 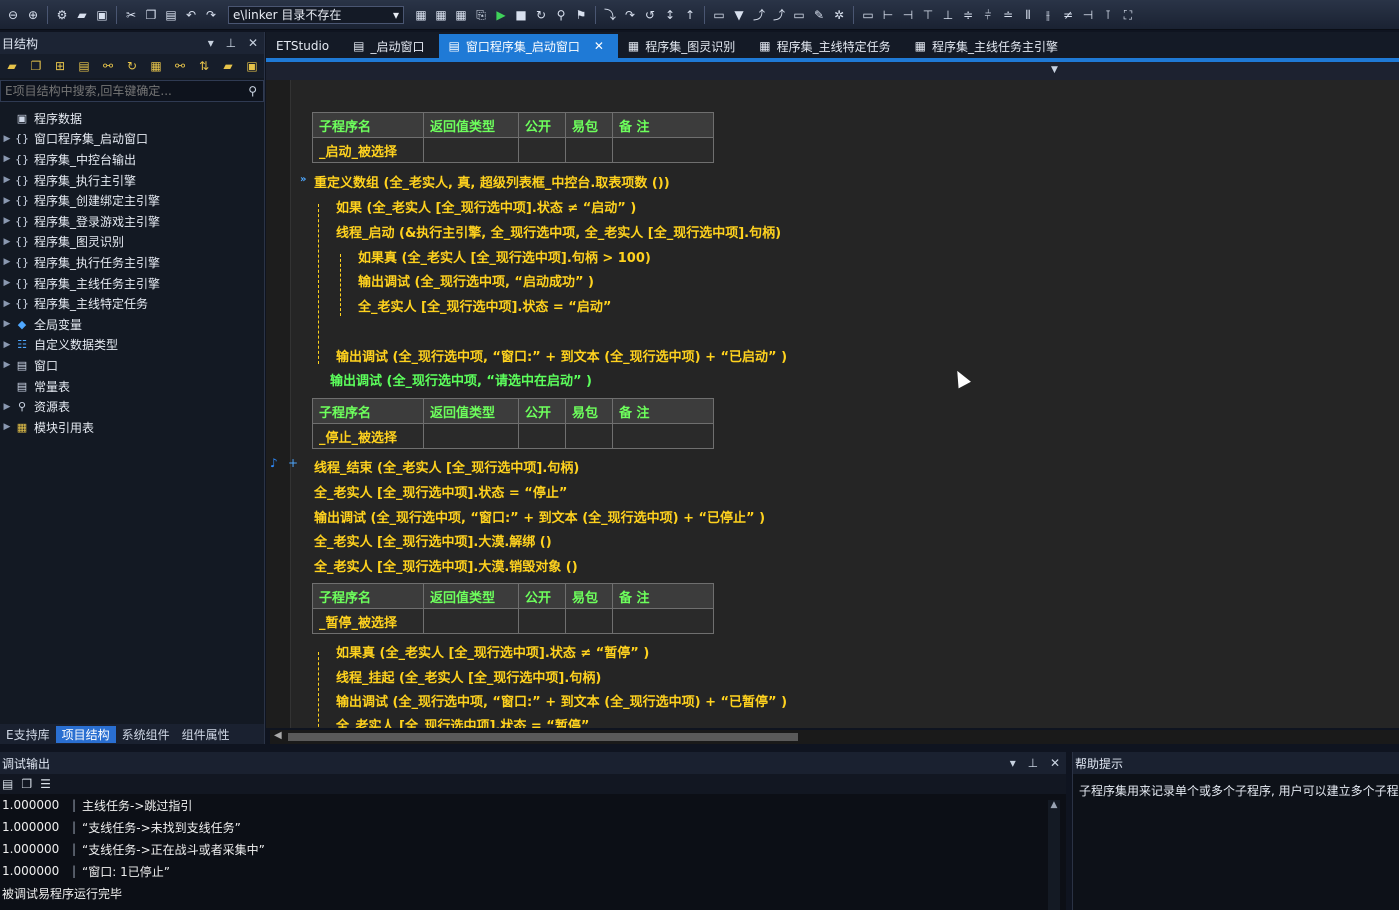 What do you see at coordinates (180, 66) in the screenshot?
I see `remove-item-icon: ⚯` at bounding box center [180, 66].